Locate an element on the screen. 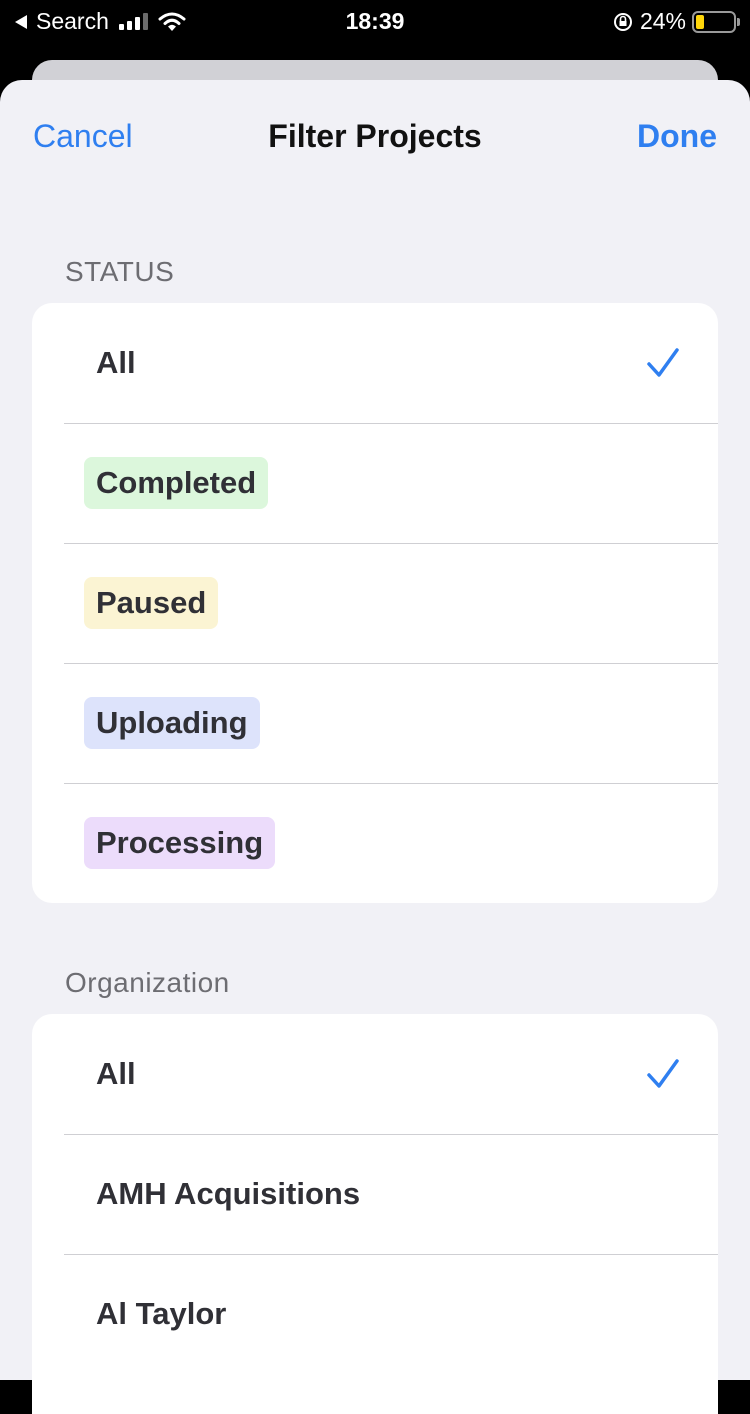 This screenshot has width=750, height=1414. status-pill-completed: Completed is located at coordinates (176, 483).